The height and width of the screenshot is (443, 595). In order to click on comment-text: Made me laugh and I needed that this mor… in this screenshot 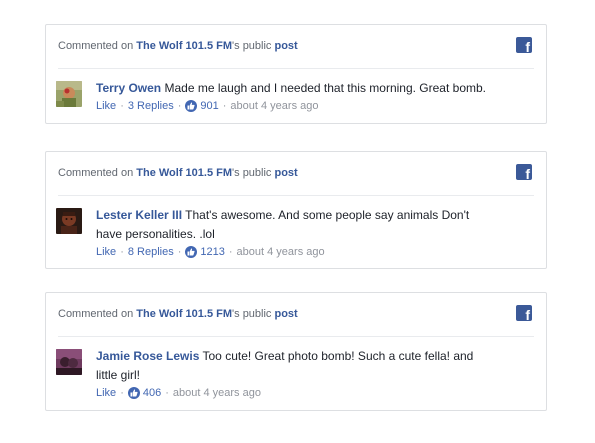, I will do `click(324, 88)`.